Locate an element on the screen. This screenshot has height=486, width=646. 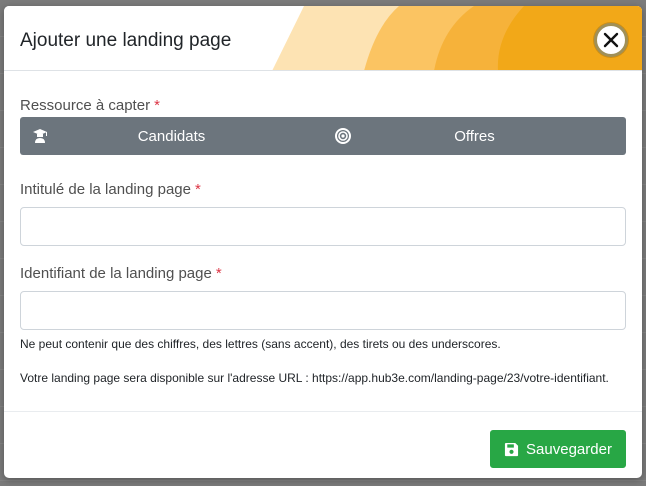
option-candidats-label: Candidats is located at coordinates (171, 136).